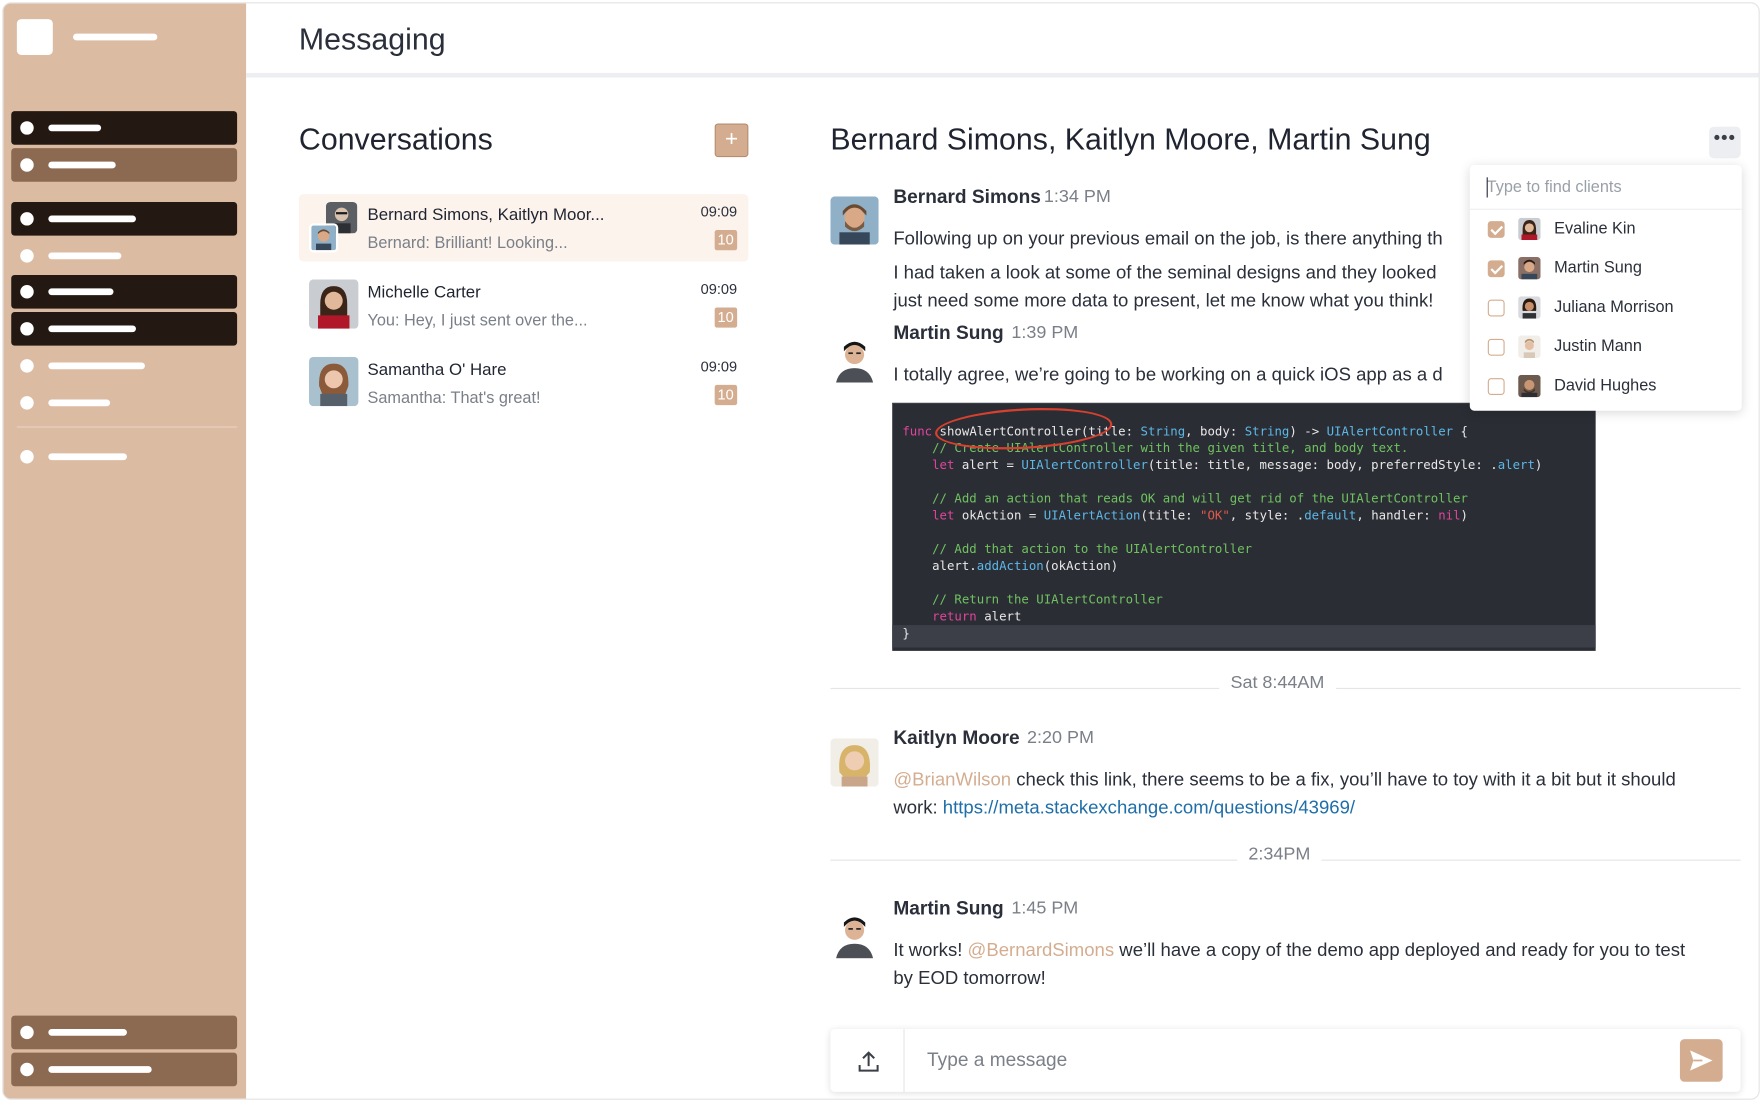 This screenshot has width=1762, height=1102. I want to click on client-option: Martin Sung, so click(1606, 268).